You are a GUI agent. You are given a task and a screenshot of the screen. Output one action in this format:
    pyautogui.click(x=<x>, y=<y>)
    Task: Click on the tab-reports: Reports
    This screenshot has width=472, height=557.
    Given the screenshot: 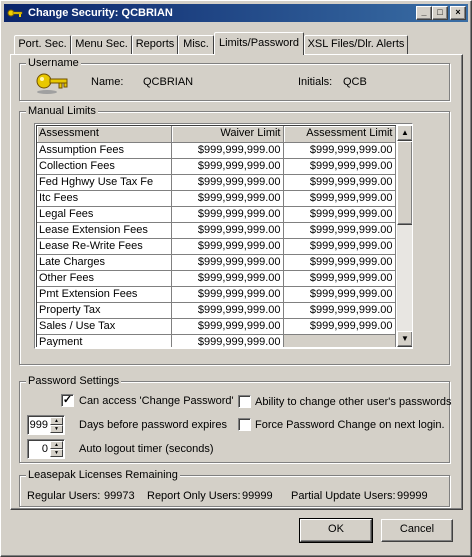 What is the action you would take?
    pyautogui.click(x=155, y=44)
    